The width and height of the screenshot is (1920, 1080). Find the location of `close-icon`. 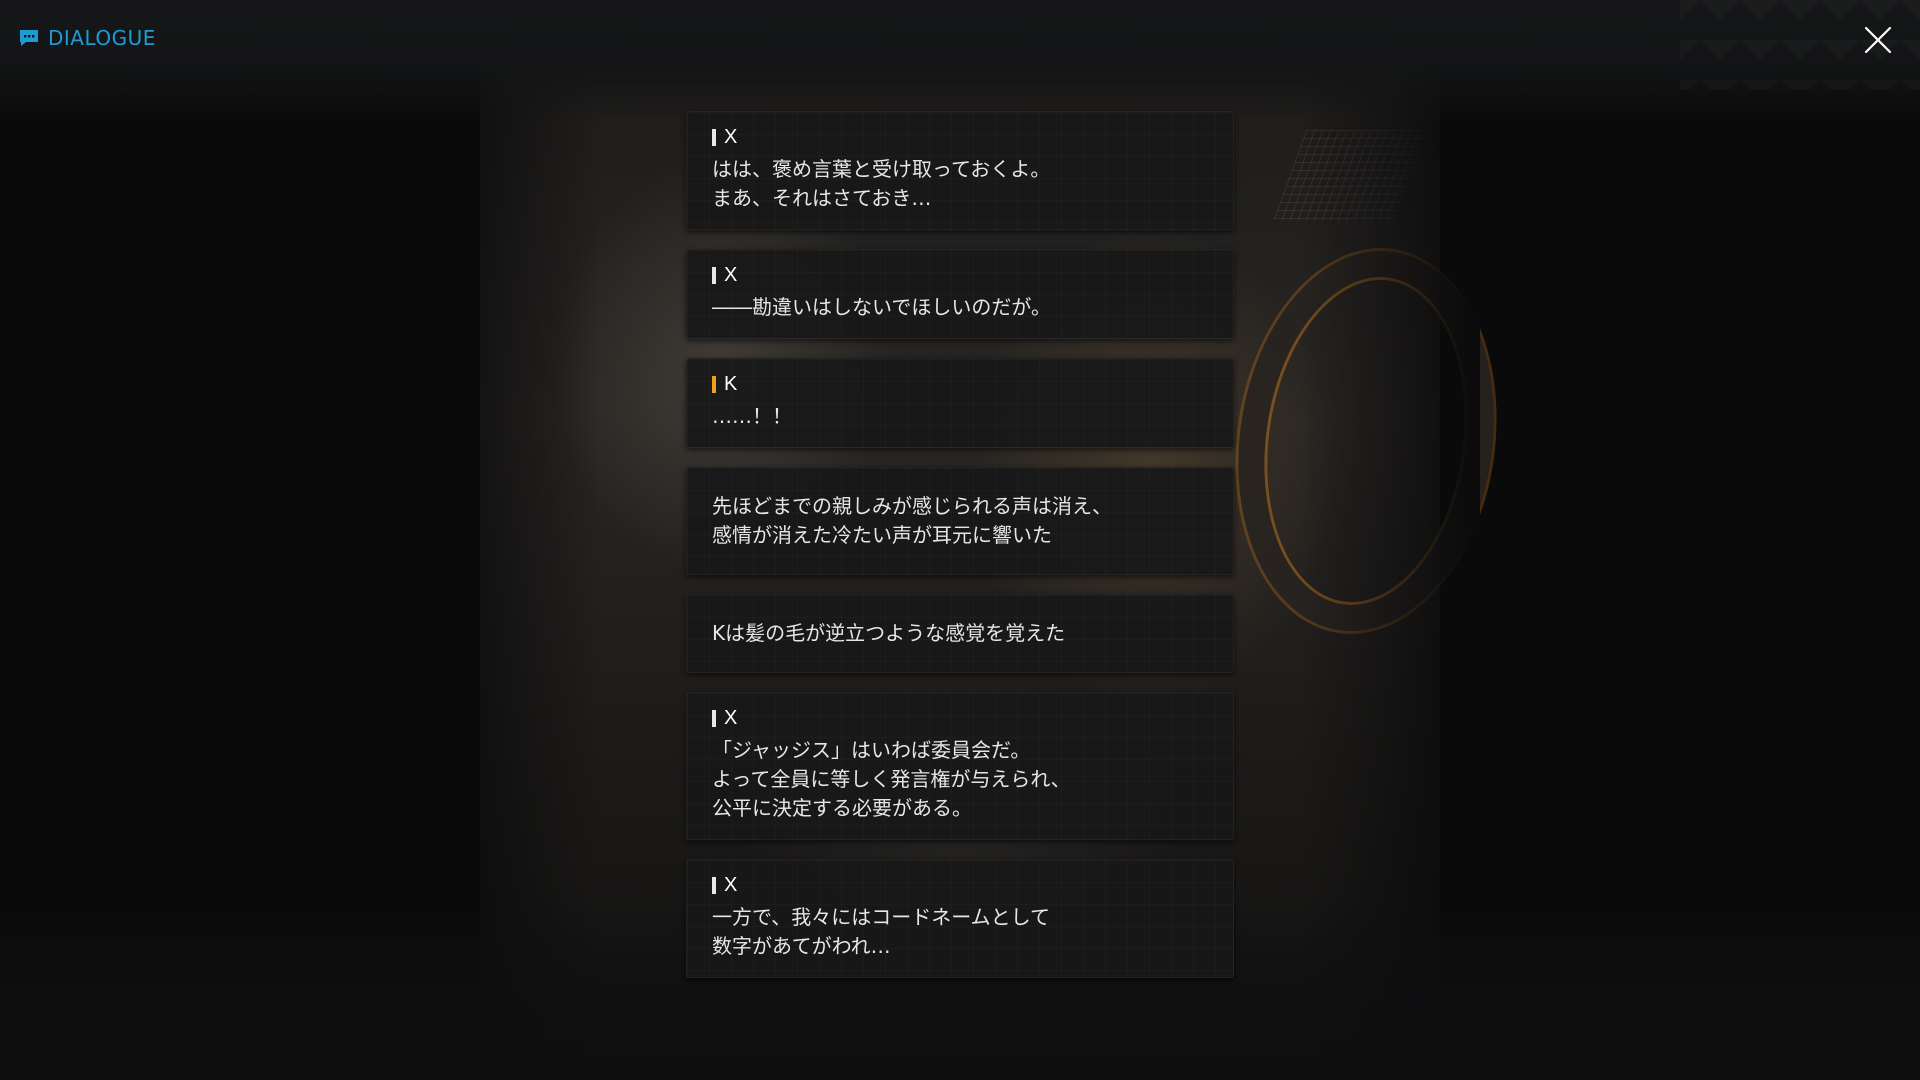

close-icon is located at coordinates (1878, 40).